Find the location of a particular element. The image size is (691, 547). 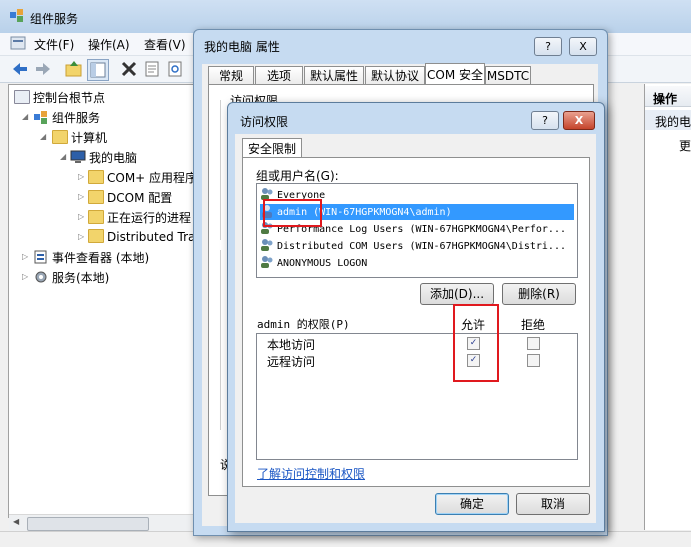

user-row: ANONYMOUS LOGON is located at coordinates (313, 263).